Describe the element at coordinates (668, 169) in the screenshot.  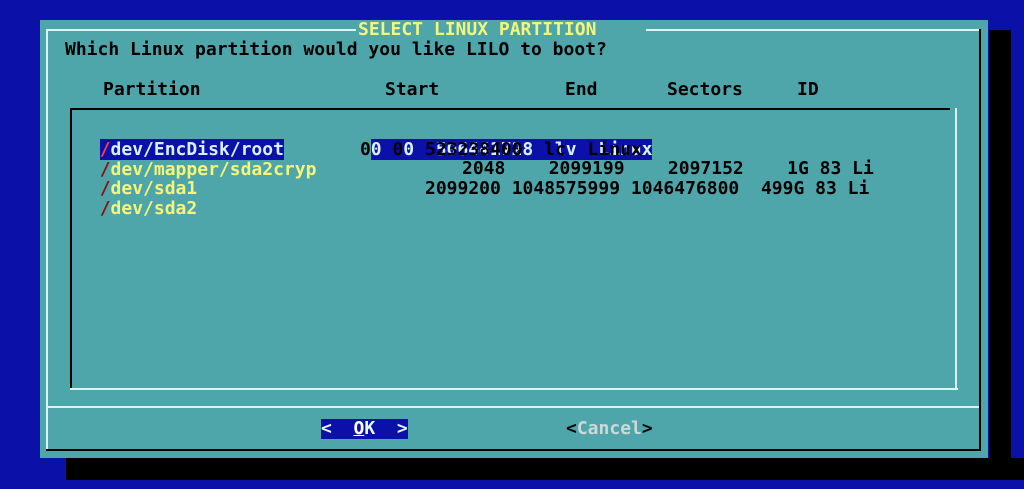
I see `list-item-details: 2048 2099199 2097152 1G 83 Li` at that location.